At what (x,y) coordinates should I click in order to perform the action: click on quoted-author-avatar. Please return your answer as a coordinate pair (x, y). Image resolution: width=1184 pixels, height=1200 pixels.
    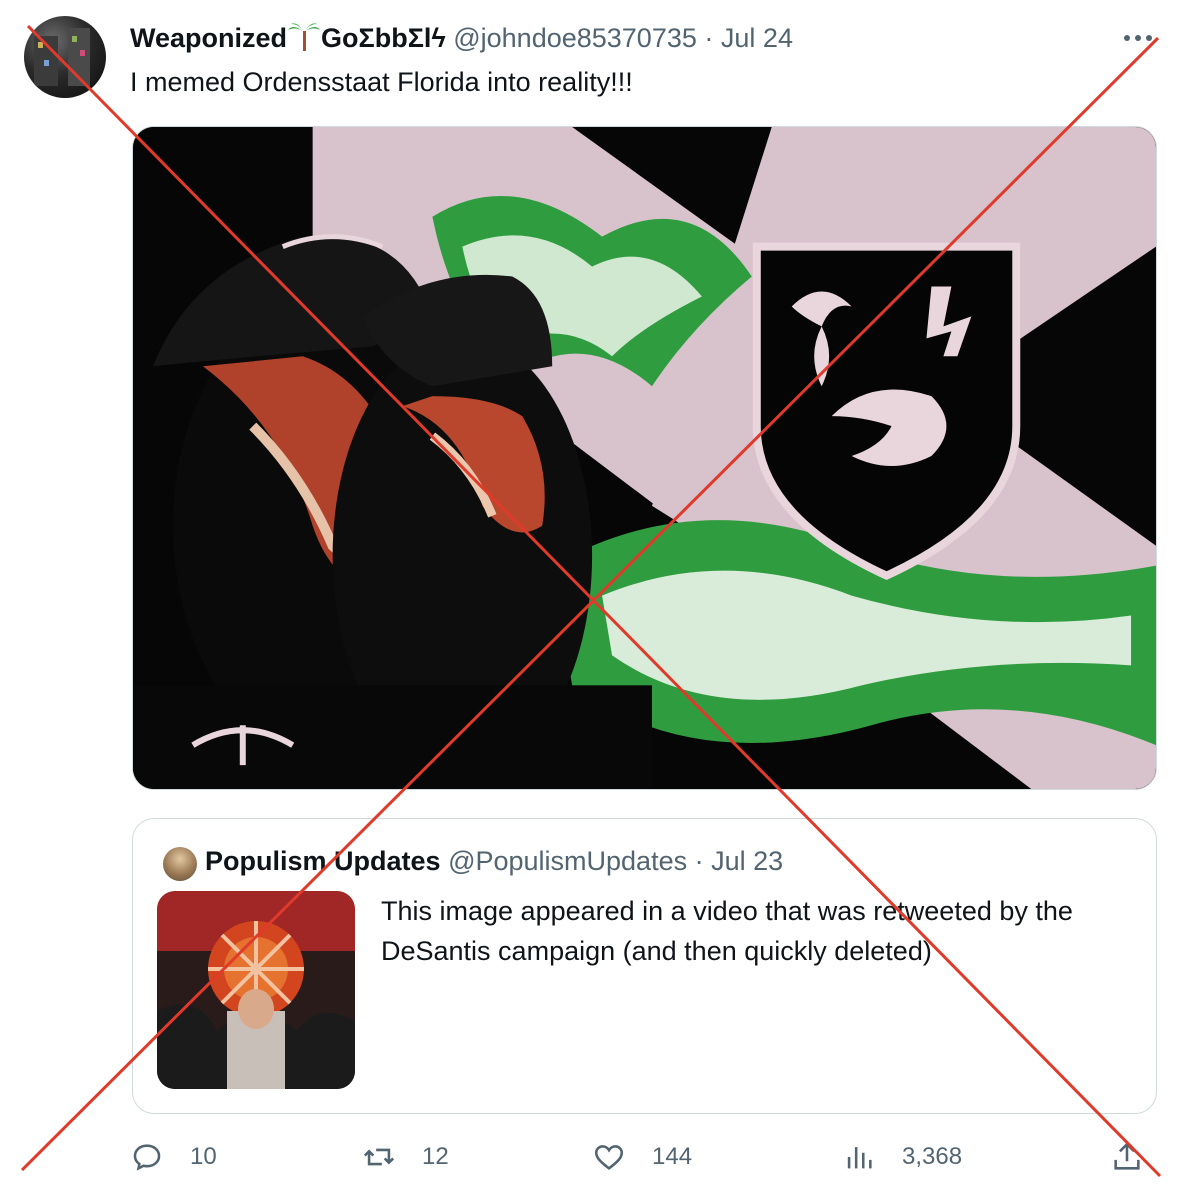
    Looking at the image, I should click on (180, 864).